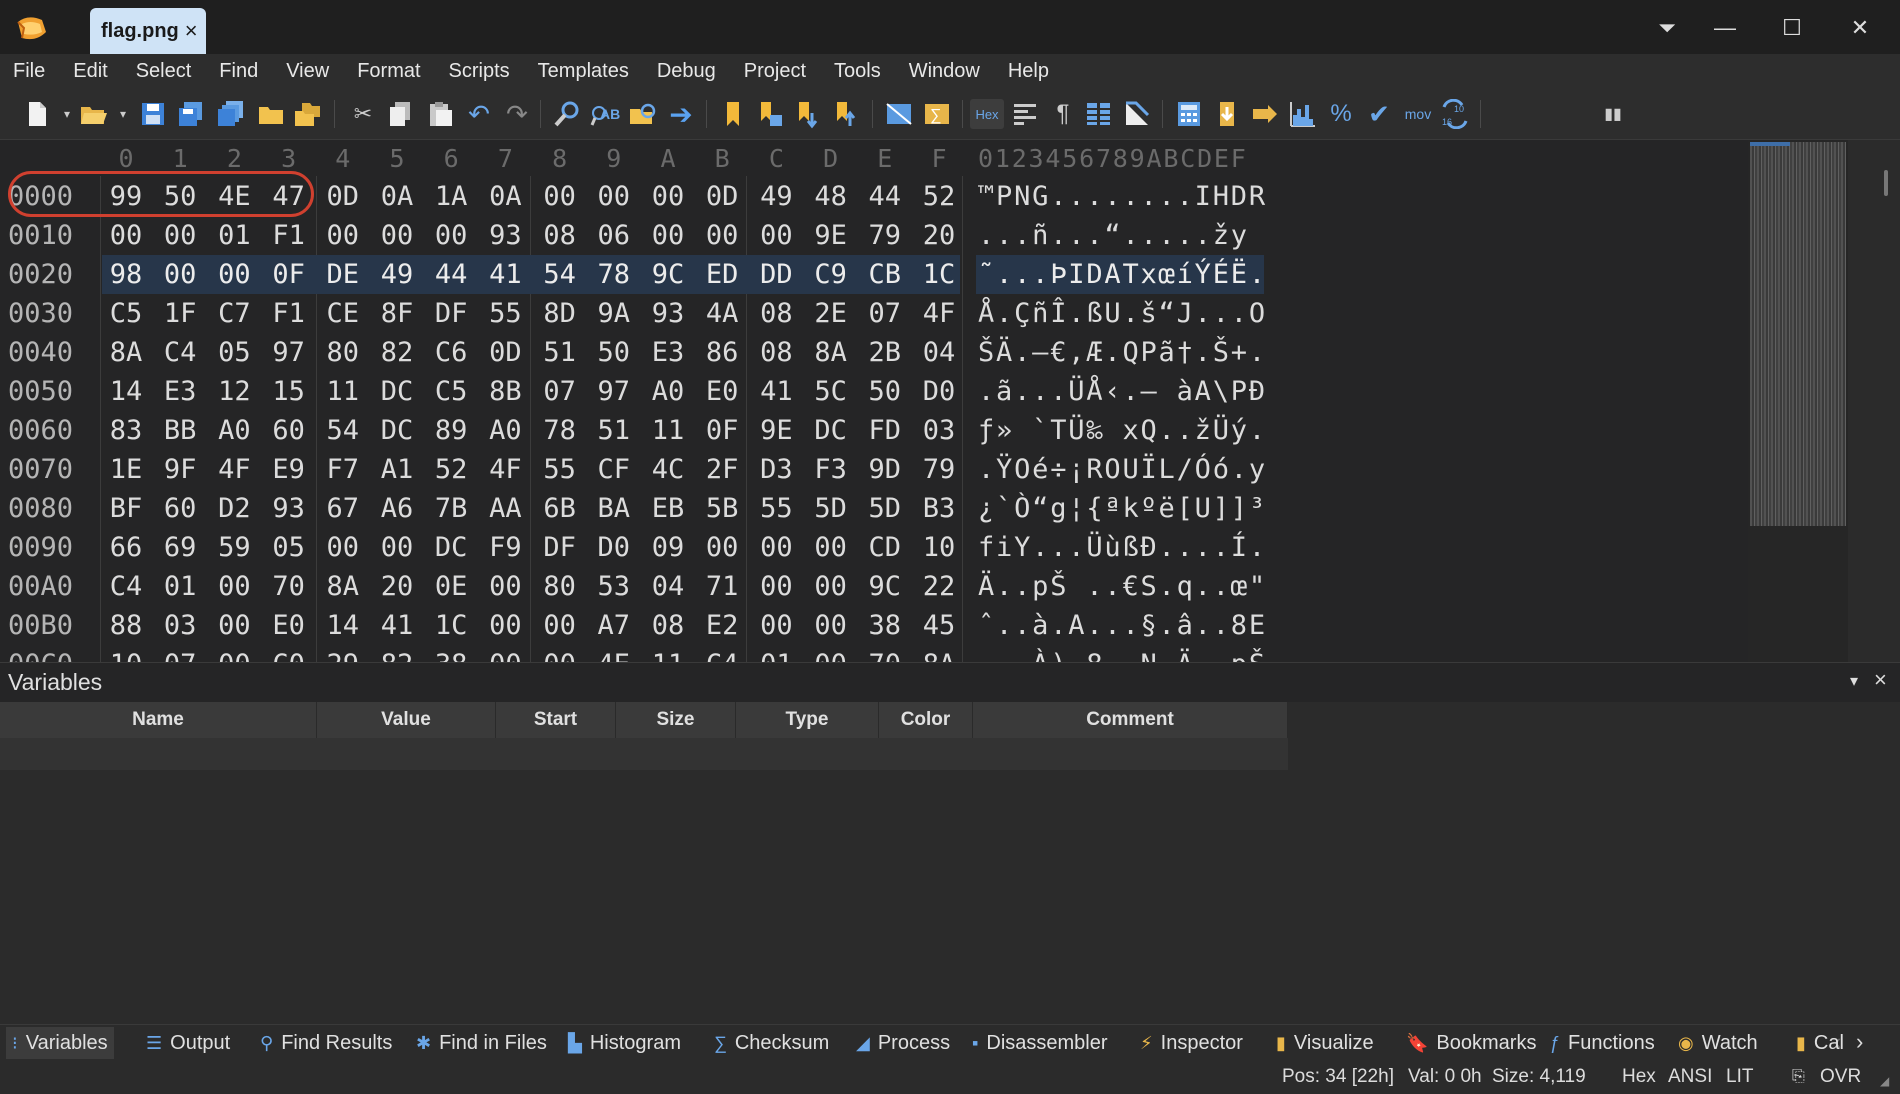 The height and width of the screenshot is (1094, 1900). I want to click on hex-byte: 0E, so click(451, 586).